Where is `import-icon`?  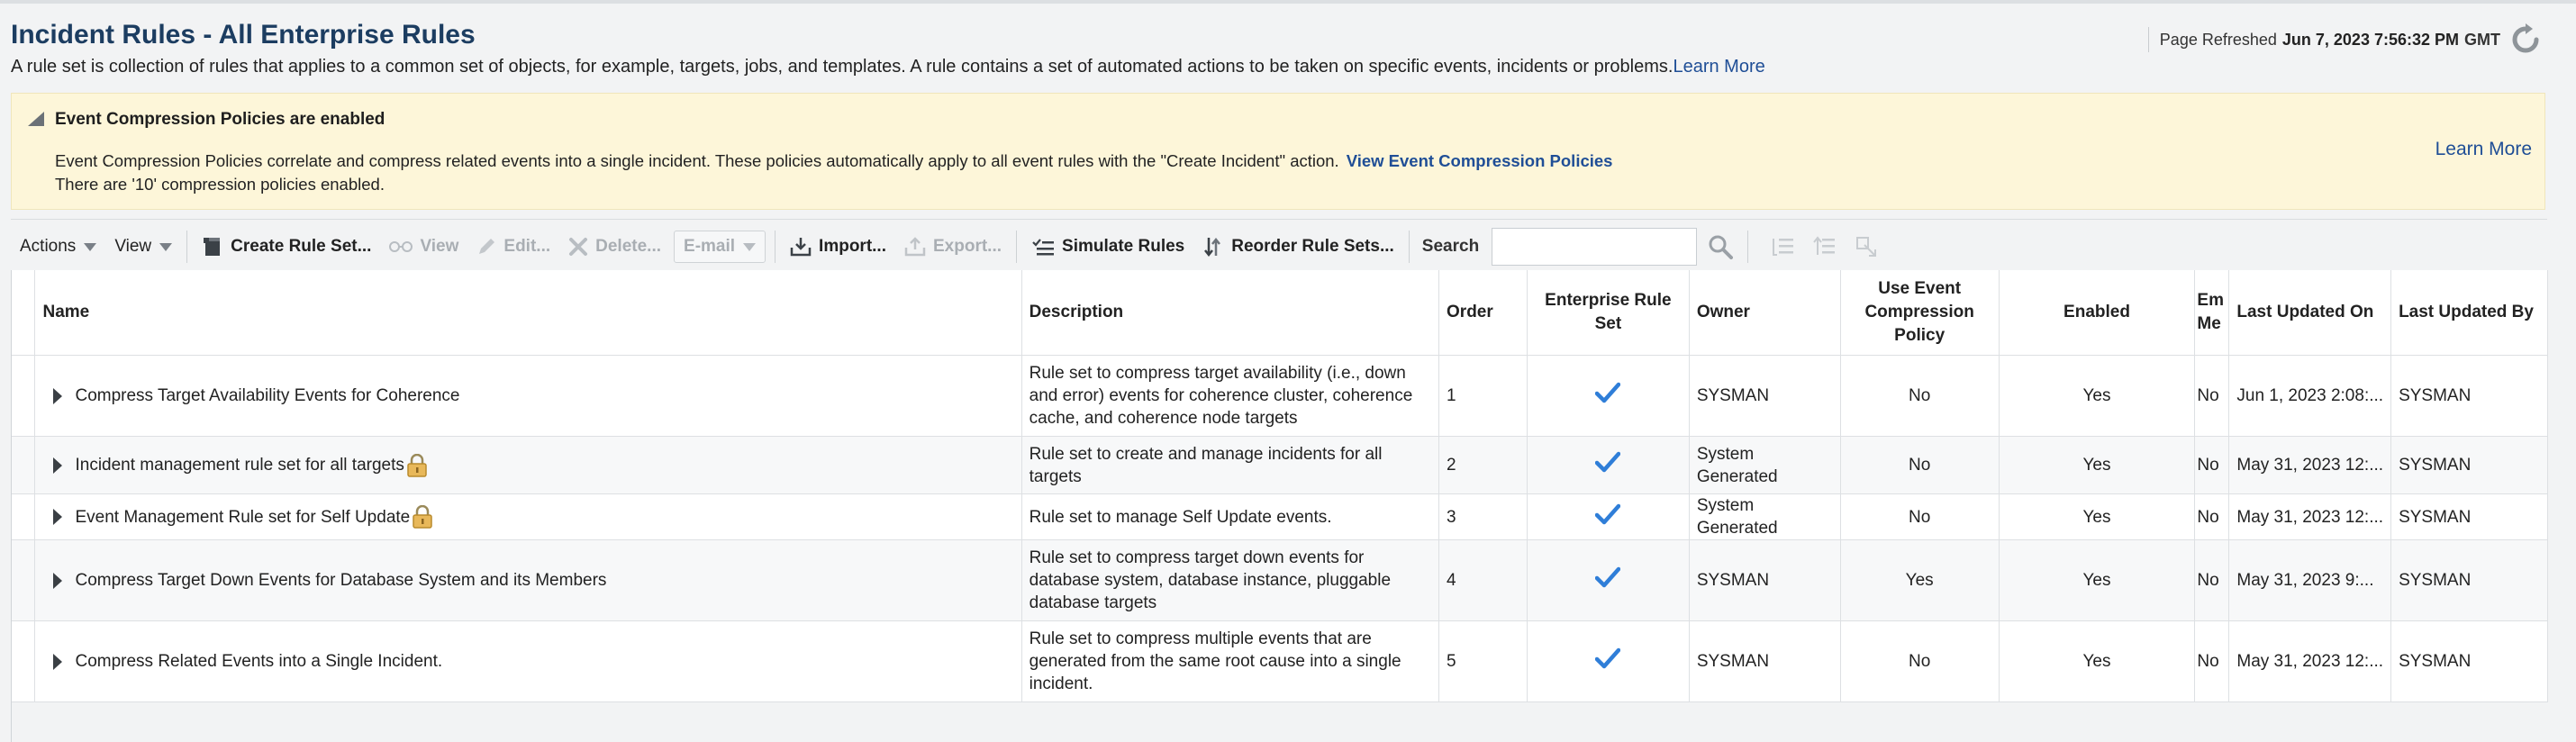 import-icon is located at coordinates (801, 247).